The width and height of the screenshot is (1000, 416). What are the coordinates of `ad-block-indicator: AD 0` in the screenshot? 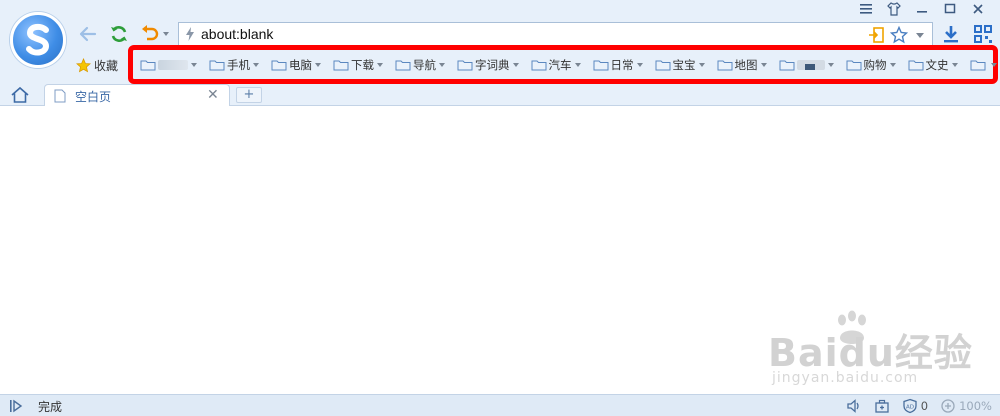 It's located at (915, 406).